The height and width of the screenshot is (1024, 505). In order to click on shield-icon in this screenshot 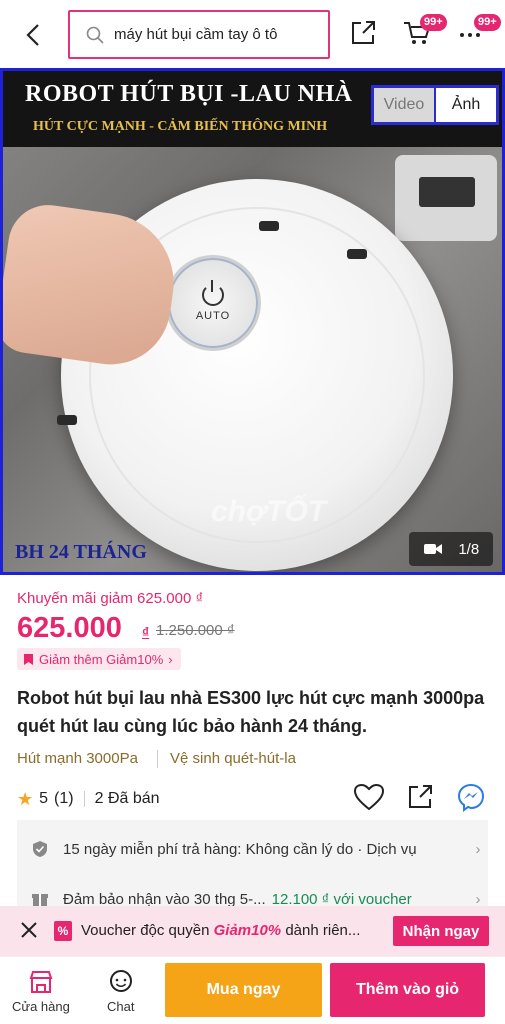, I will do `click(40, 849)`.